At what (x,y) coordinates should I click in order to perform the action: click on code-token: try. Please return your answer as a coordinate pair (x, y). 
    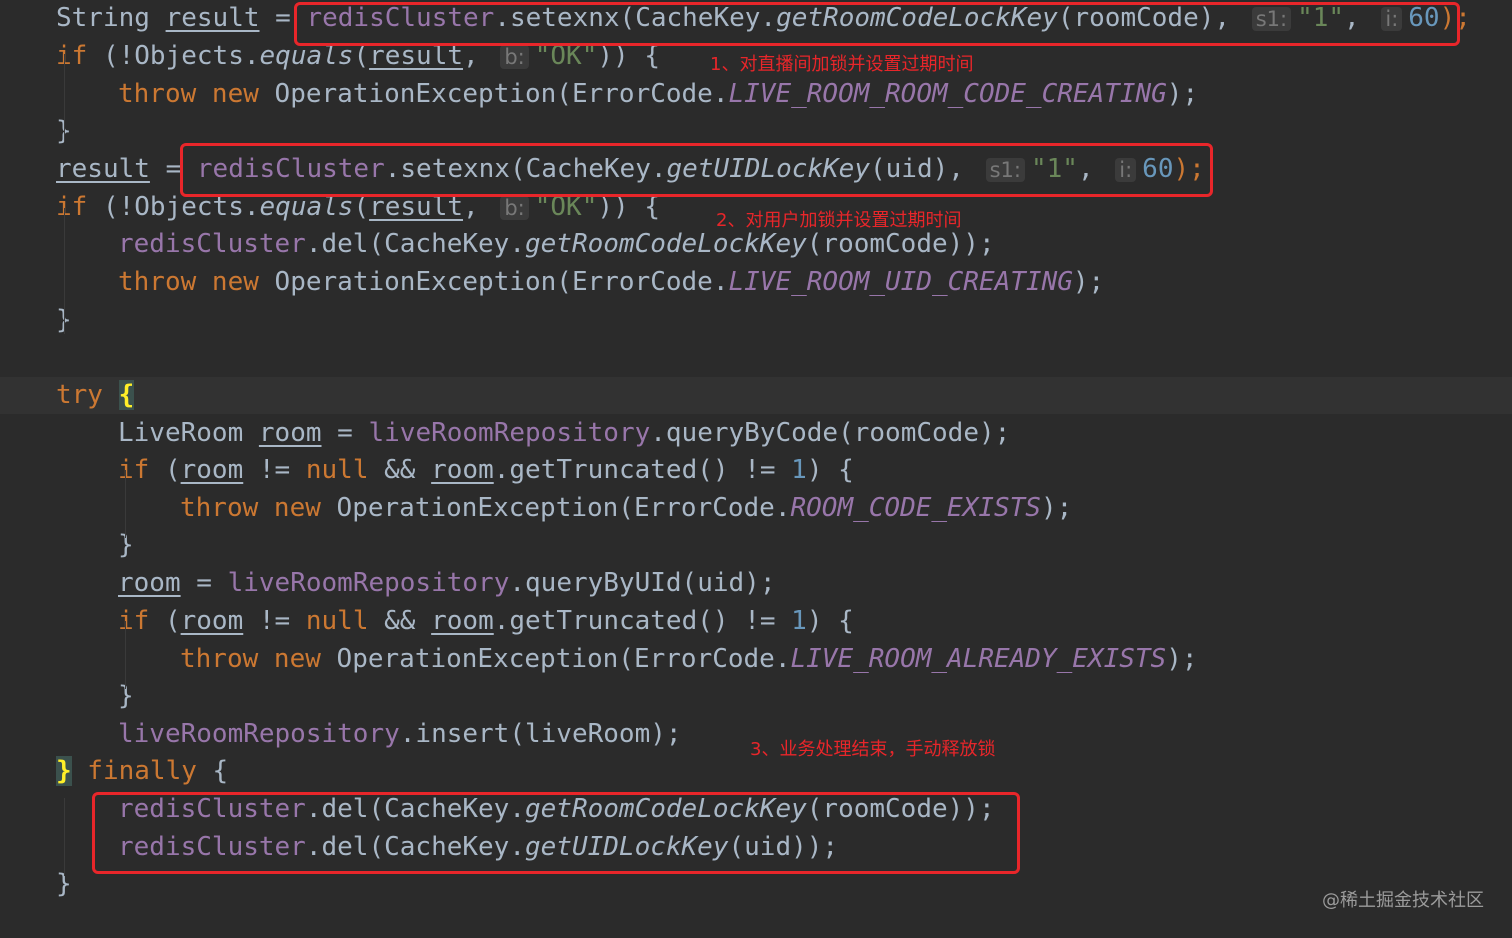
    Looking at the image, I should click on (87, 395).